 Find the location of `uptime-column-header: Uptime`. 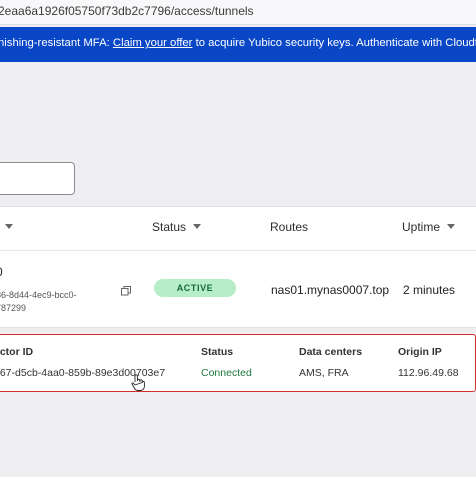

uptime-column-header: Uptime is located at coordinates (429, 227).